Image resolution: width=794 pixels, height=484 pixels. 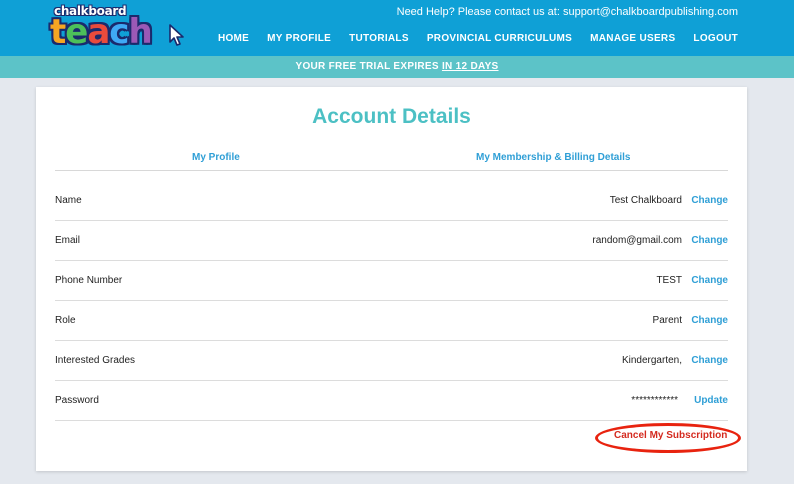 I want to click on change-name-link: Change, so click(x=709, y=200).